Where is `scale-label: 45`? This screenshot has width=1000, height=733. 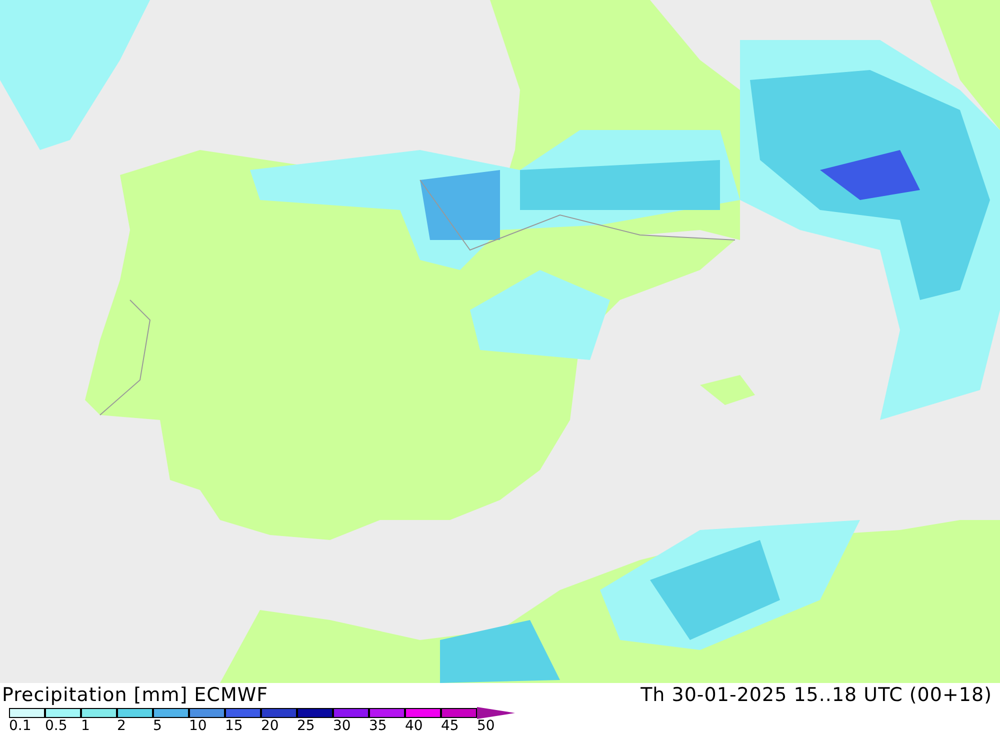
scale-label: 45 is located at coordinates (450, 726).